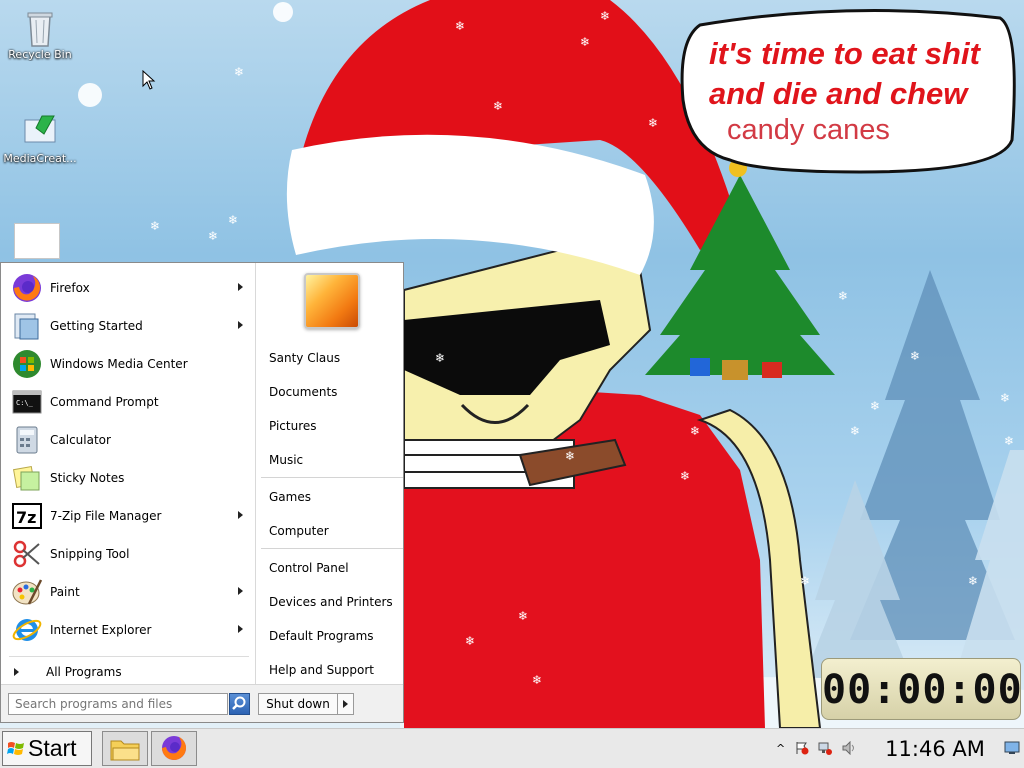 This screenshot has height=768, width=1024. I want to click on program-label: Sticky Notes, so click(87, 478).